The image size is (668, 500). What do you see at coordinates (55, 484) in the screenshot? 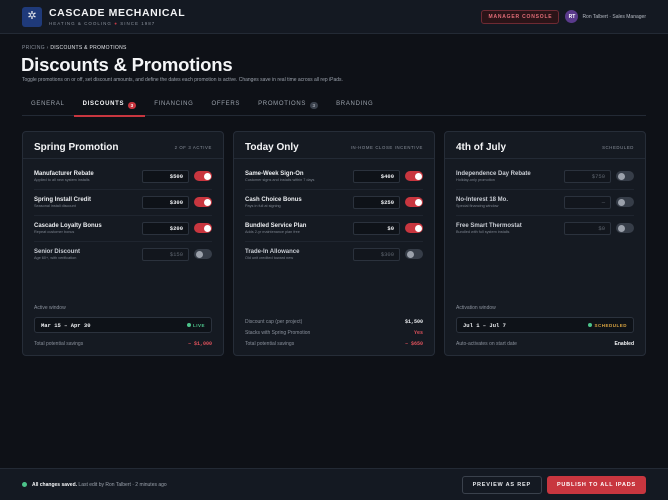
I see `save-status-bold: All changes saved.` at bounding box center [55, 484].